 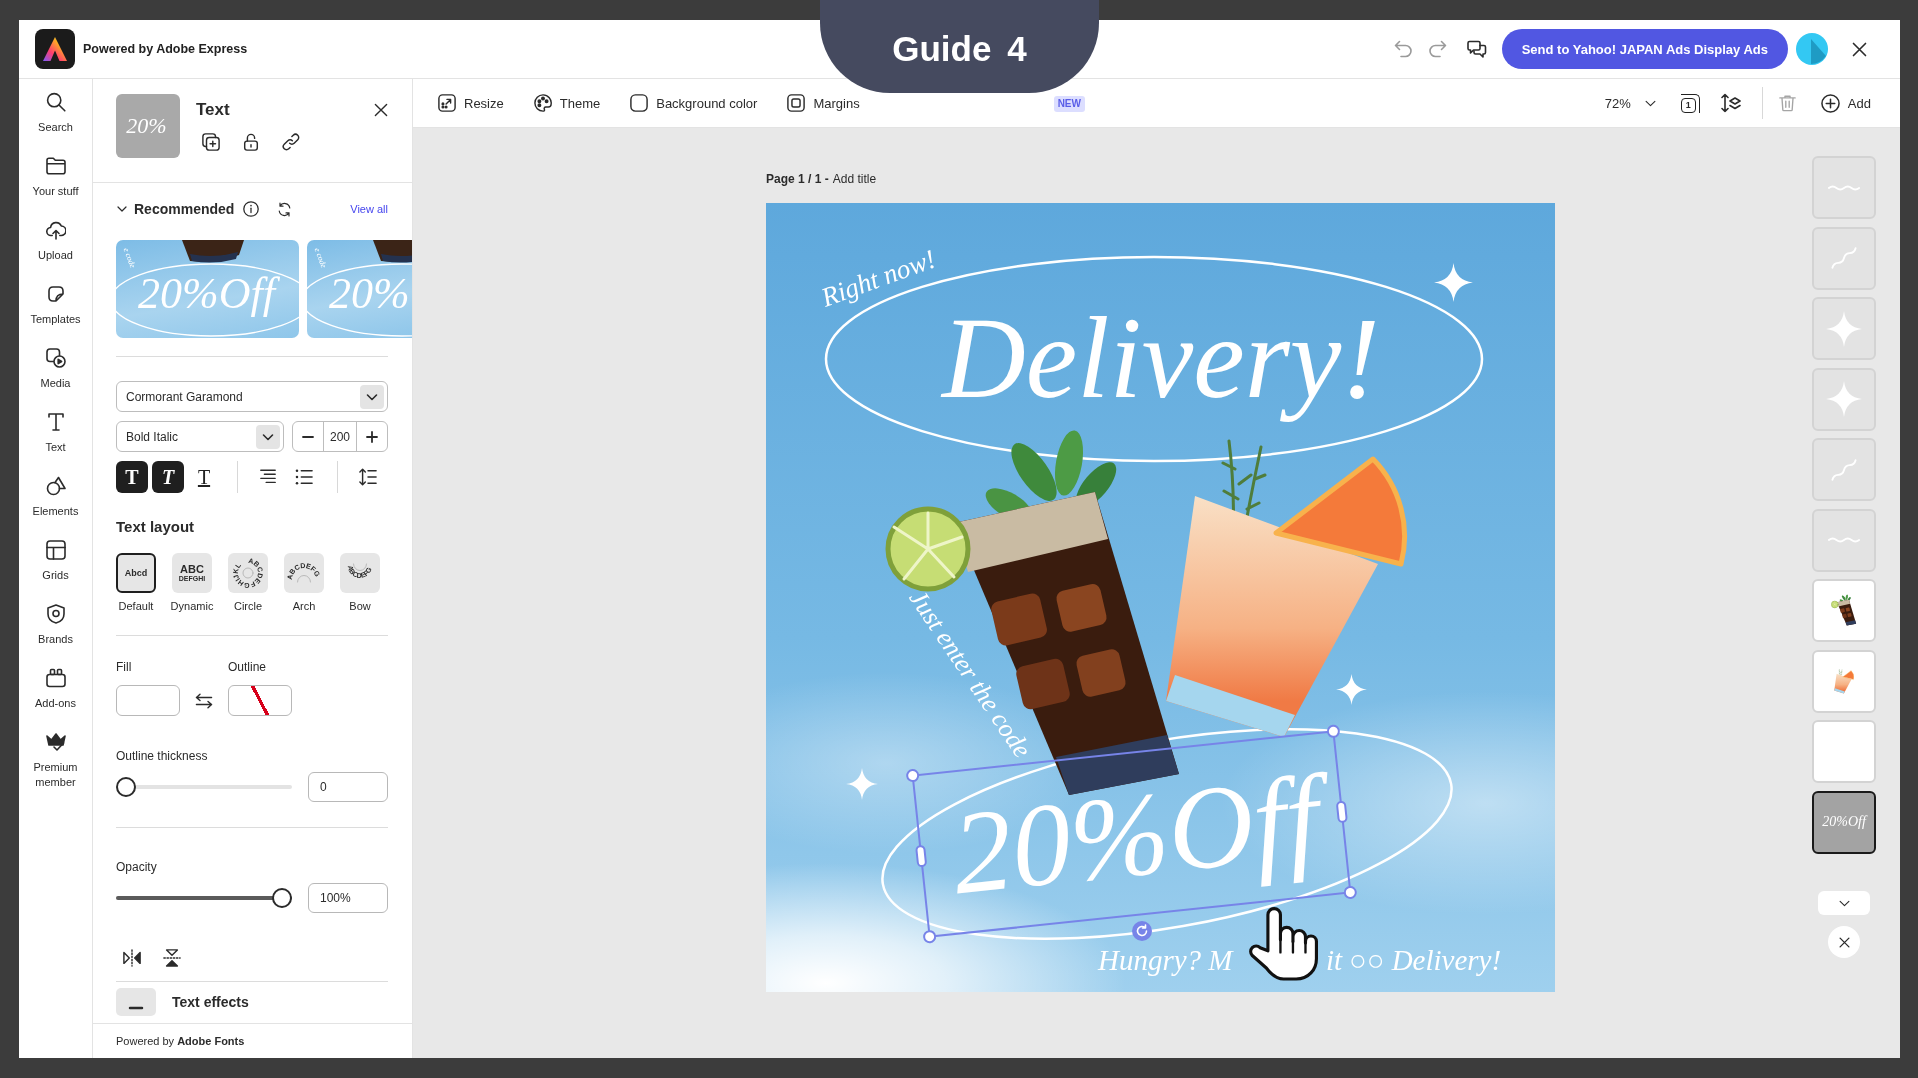 I want to click on number-field: 100%, so click(x=348, y=898).